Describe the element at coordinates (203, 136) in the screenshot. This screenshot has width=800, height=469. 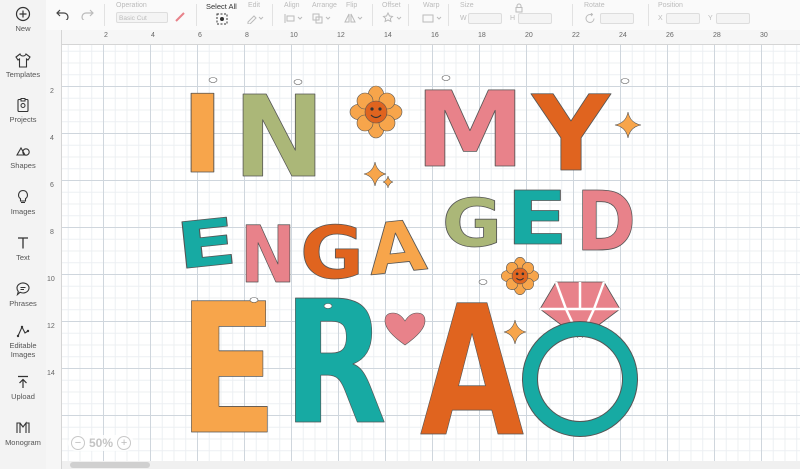
I see `letter-i: I` at that location.